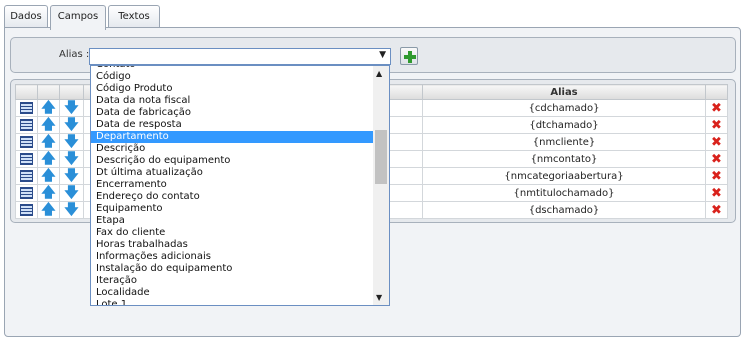 This screenshot has width=743, height=341. Describe the element at coordinates (564, 193) in the screenshot. I see `alias-cell: {nmtitulochamado}` at that location.